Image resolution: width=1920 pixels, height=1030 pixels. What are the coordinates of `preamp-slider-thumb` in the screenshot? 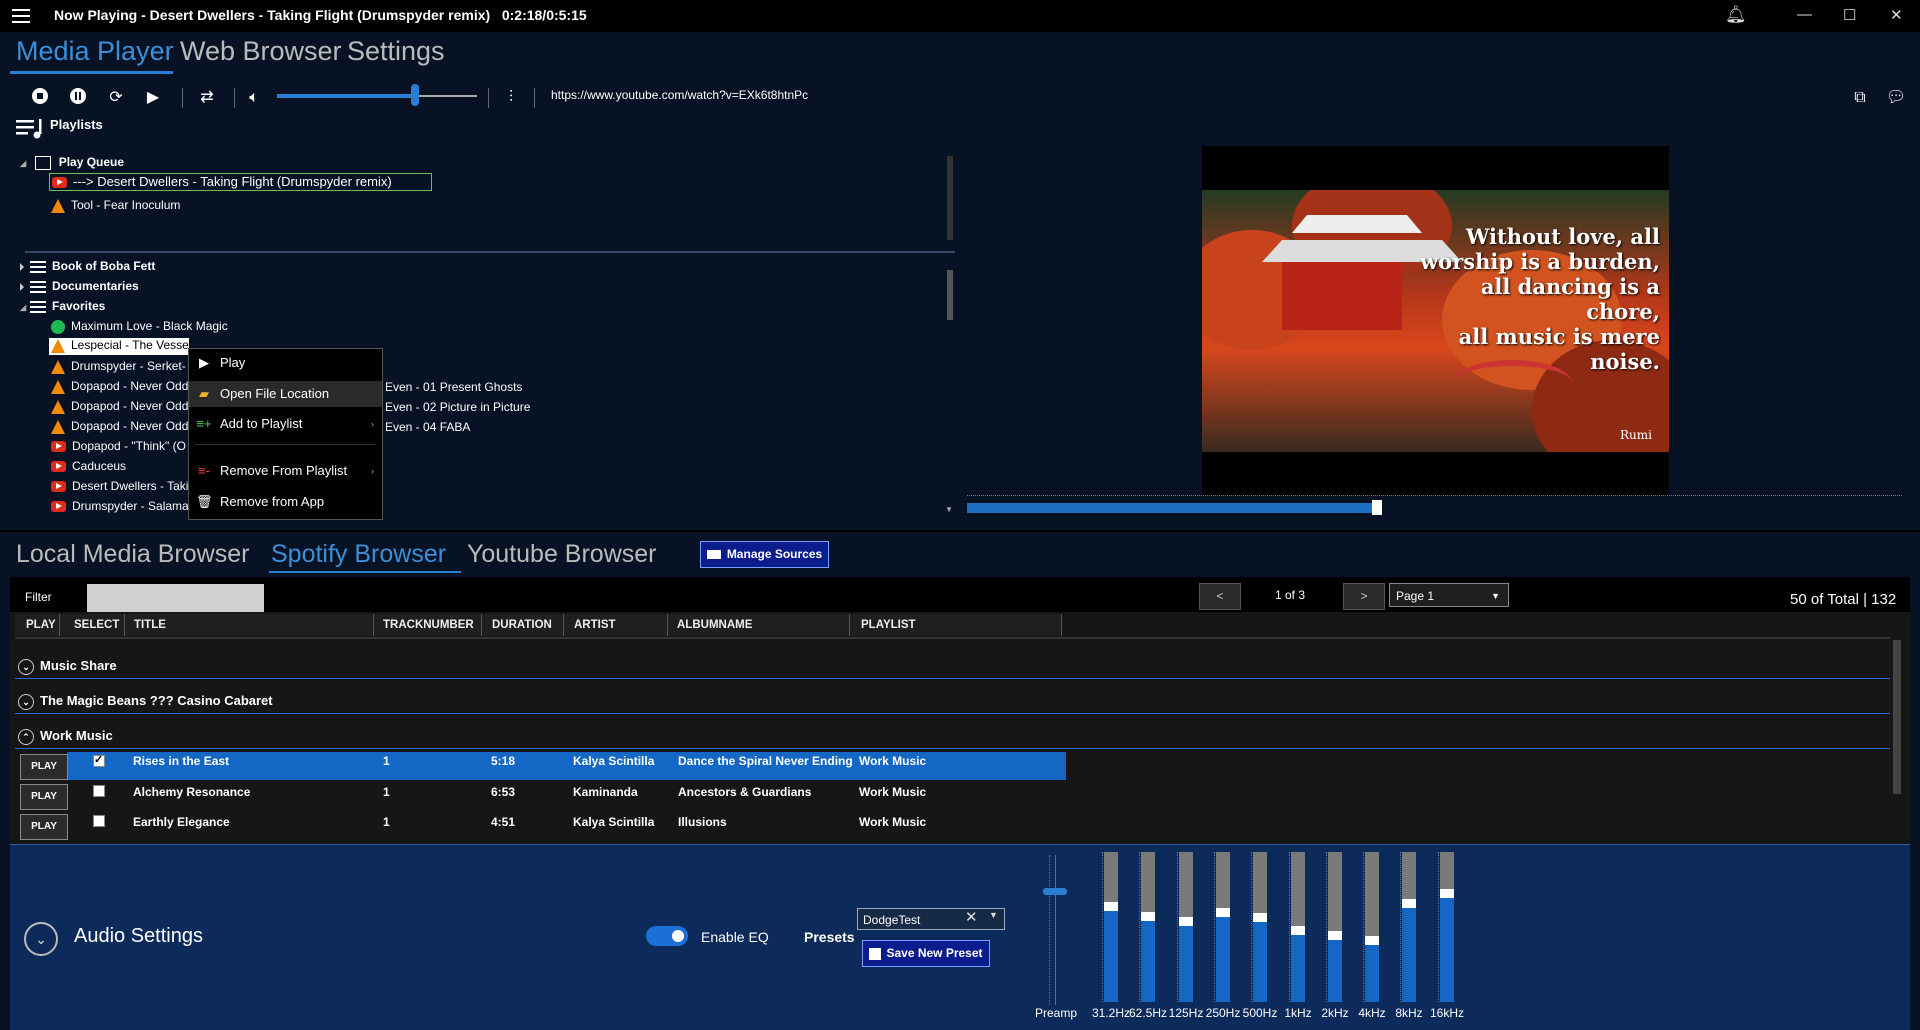 It's located at (1055, 891).